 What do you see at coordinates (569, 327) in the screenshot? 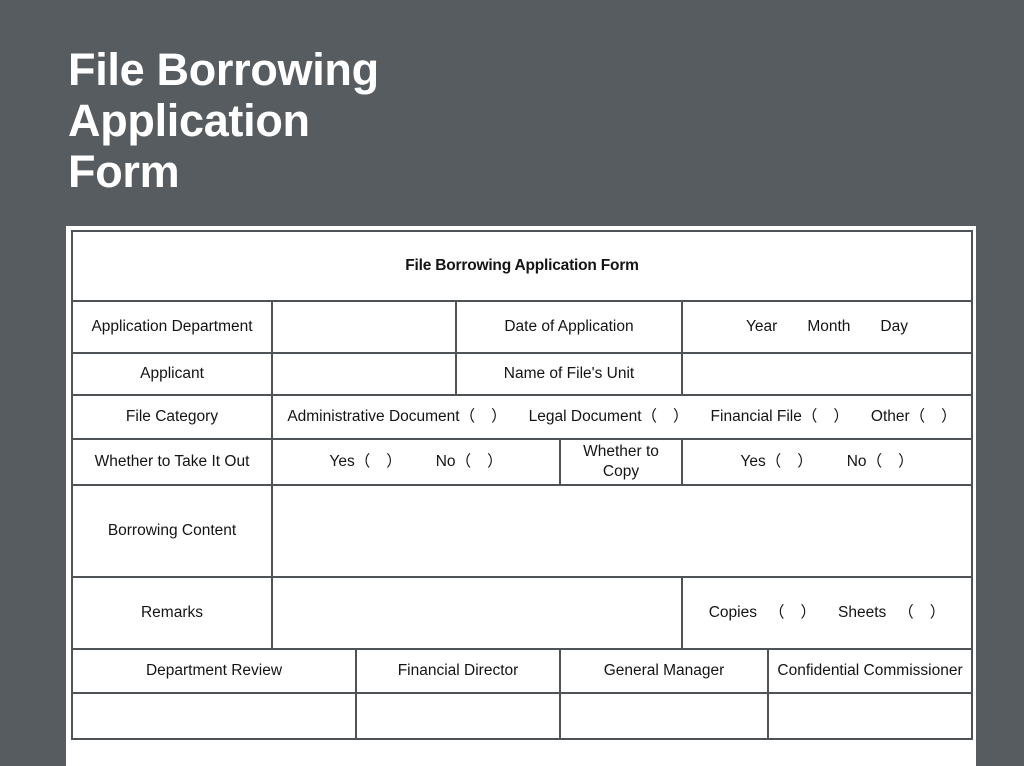
I see `date-of-application-label: Date of Application` at bounding box center [569, 327].